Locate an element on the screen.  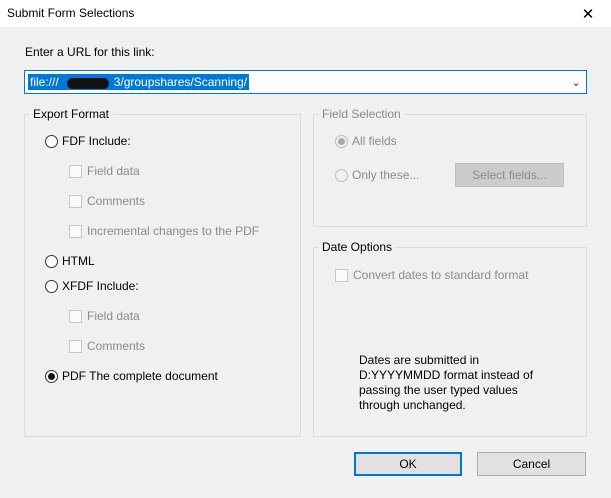
radio-fdf-circle is located at coordinates (51, 141).